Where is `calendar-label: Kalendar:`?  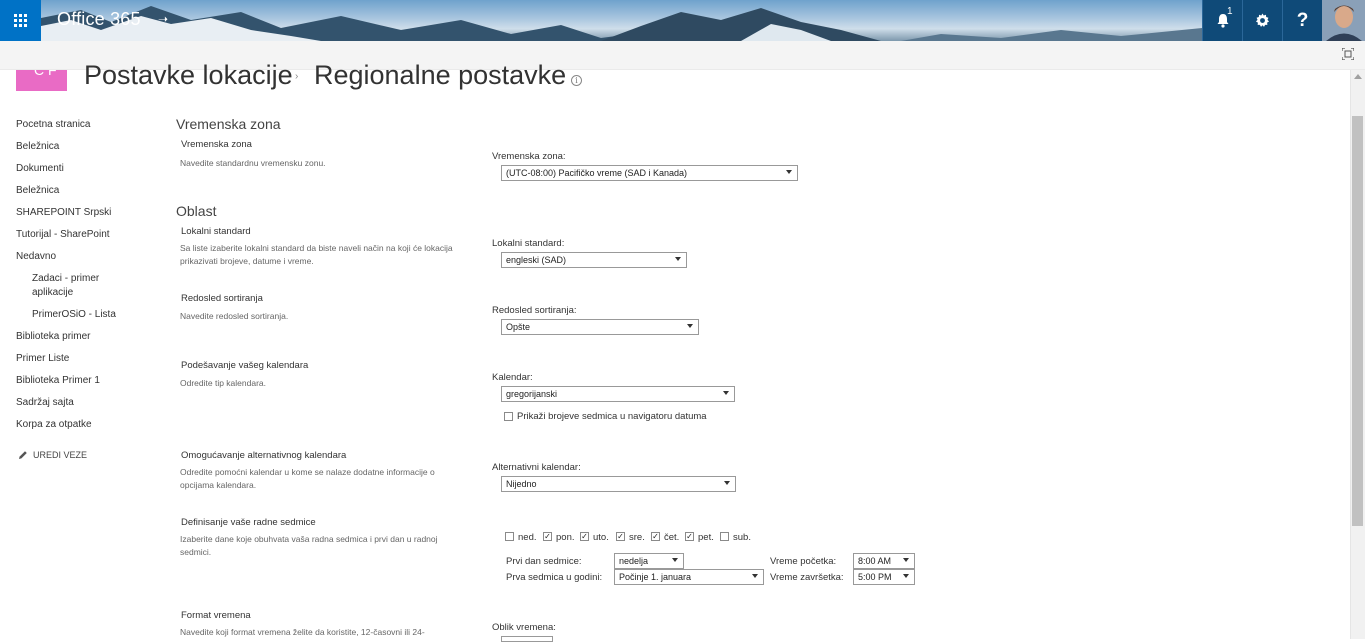
calendar-label: Kalendar: is located at coordinates (512, 377).